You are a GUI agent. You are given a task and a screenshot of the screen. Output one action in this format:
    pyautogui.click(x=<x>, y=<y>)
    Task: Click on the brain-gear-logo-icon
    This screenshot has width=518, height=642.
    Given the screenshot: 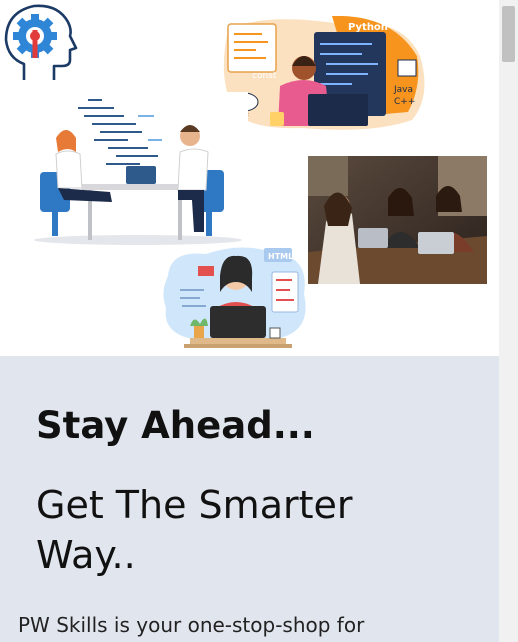 What is the action you would take?
    pyautogui.click(x=41, y=42)
    